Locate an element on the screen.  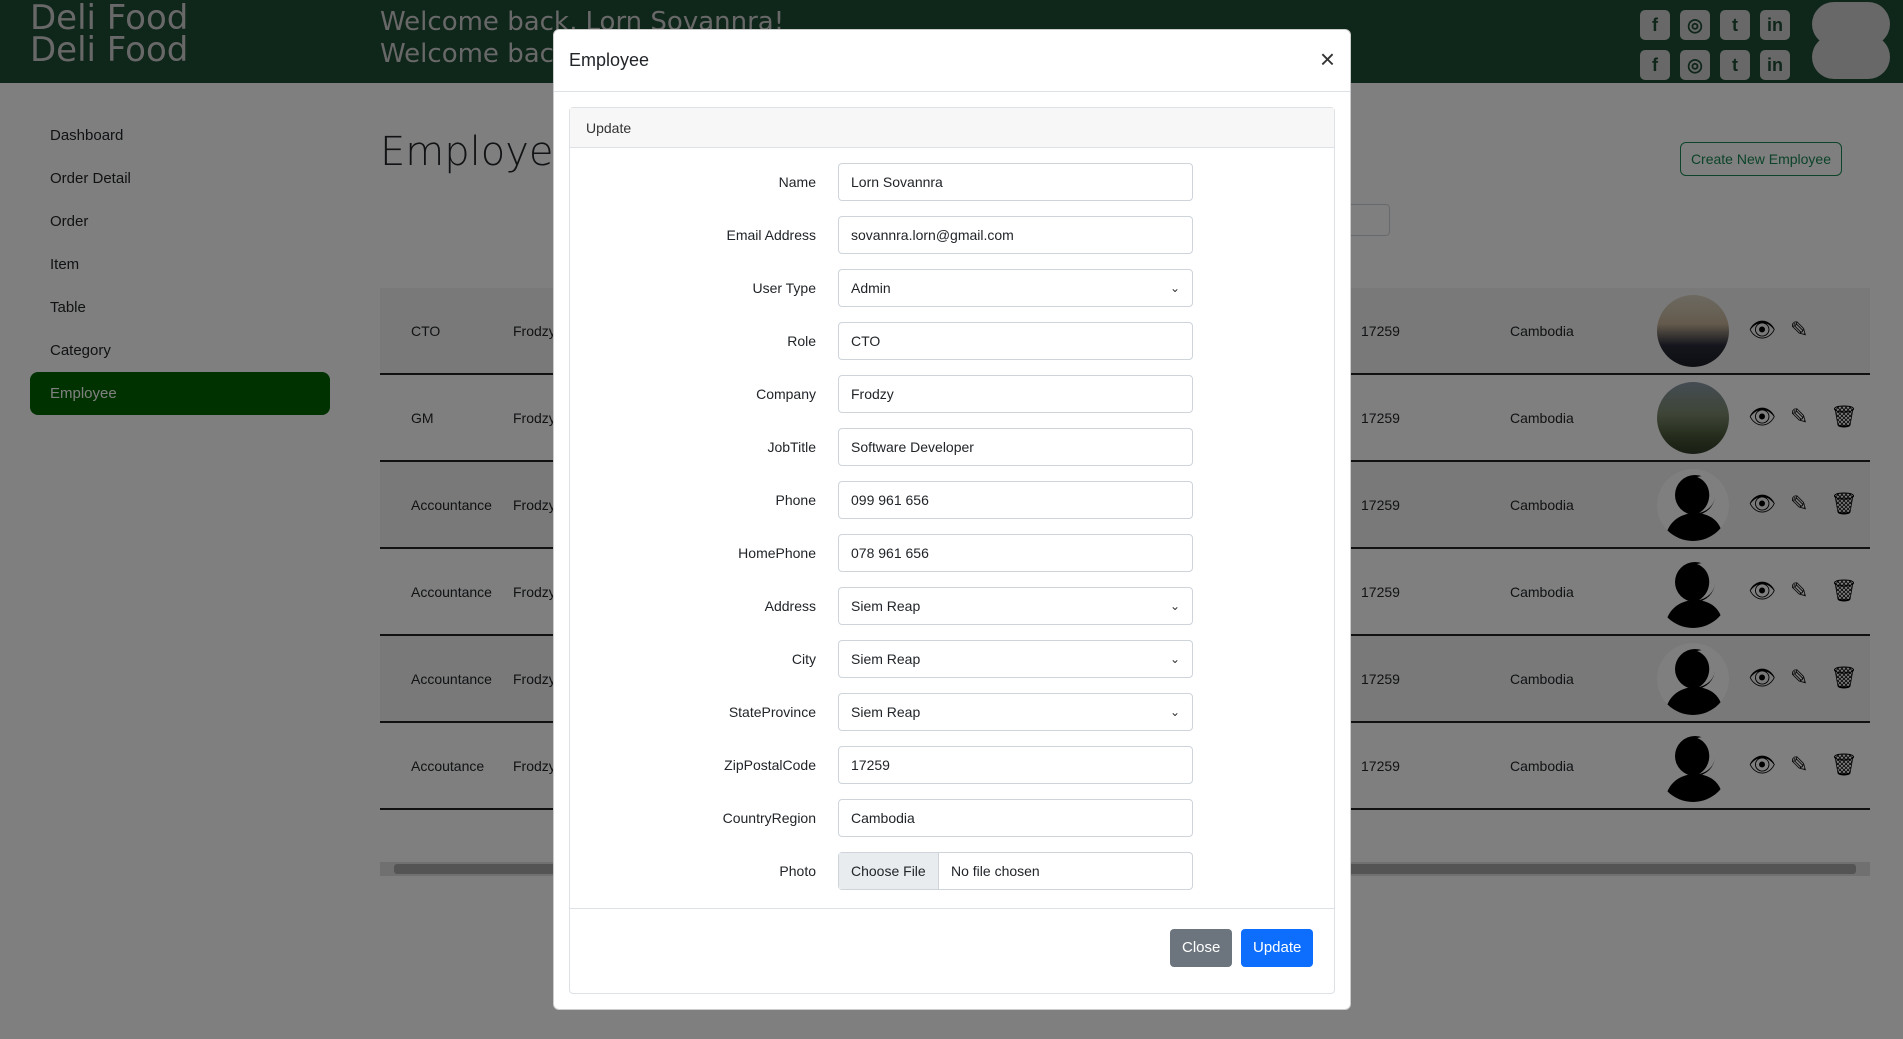
email-row: Email Address sovannra.lorn@gmail.com is located at coordinates (953, 235).